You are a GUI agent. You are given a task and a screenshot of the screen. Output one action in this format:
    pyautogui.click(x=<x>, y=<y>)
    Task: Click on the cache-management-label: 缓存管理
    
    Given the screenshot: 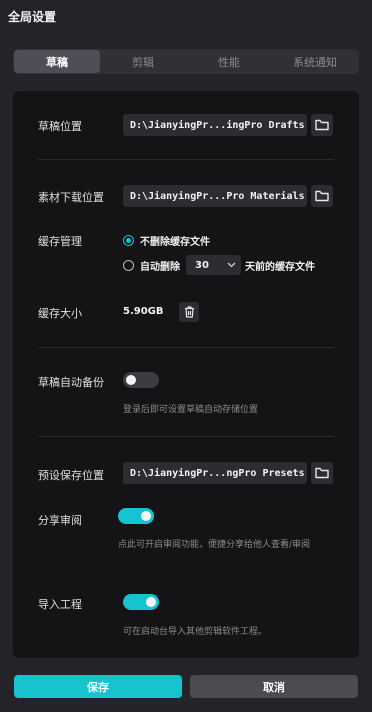 What is the action you would take?
    pyautogui.click(x=60, y=241)
    